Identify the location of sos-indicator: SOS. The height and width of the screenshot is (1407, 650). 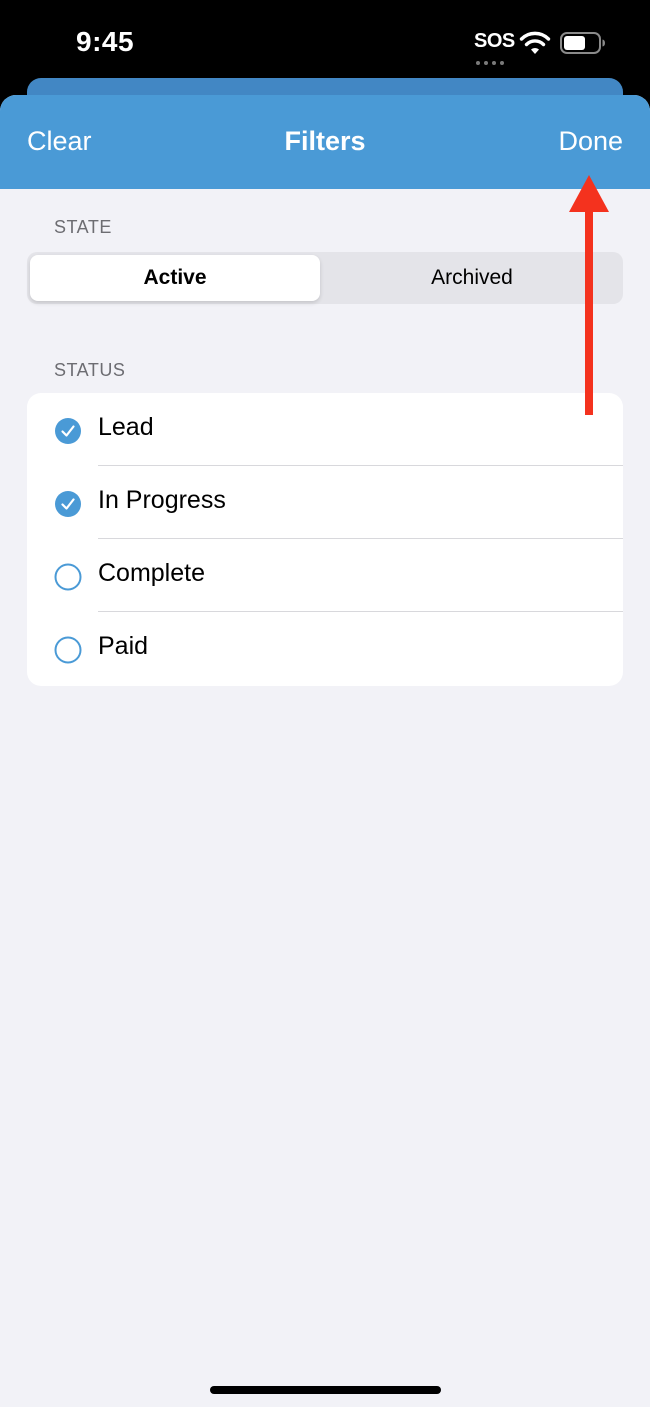
(494, 41).